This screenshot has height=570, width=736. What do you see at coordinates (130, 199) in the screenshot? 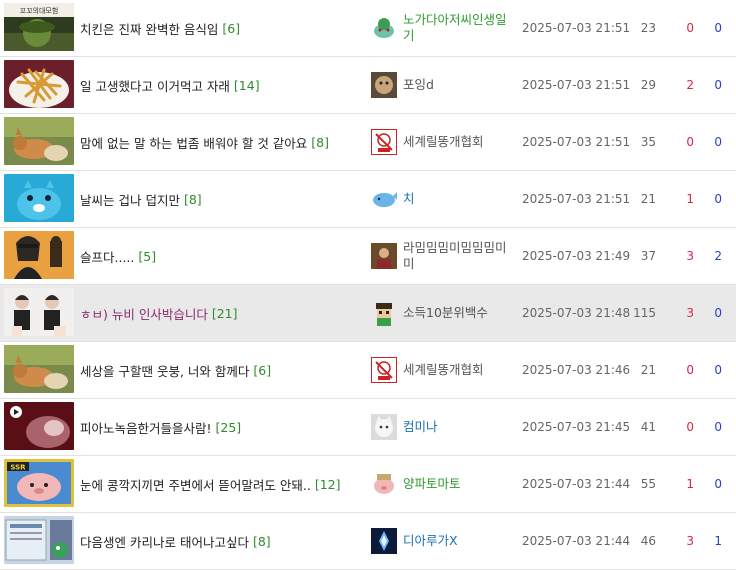
I see `post-title: 날씨는 겁나 덥지만` at bounding box center [130, 199].